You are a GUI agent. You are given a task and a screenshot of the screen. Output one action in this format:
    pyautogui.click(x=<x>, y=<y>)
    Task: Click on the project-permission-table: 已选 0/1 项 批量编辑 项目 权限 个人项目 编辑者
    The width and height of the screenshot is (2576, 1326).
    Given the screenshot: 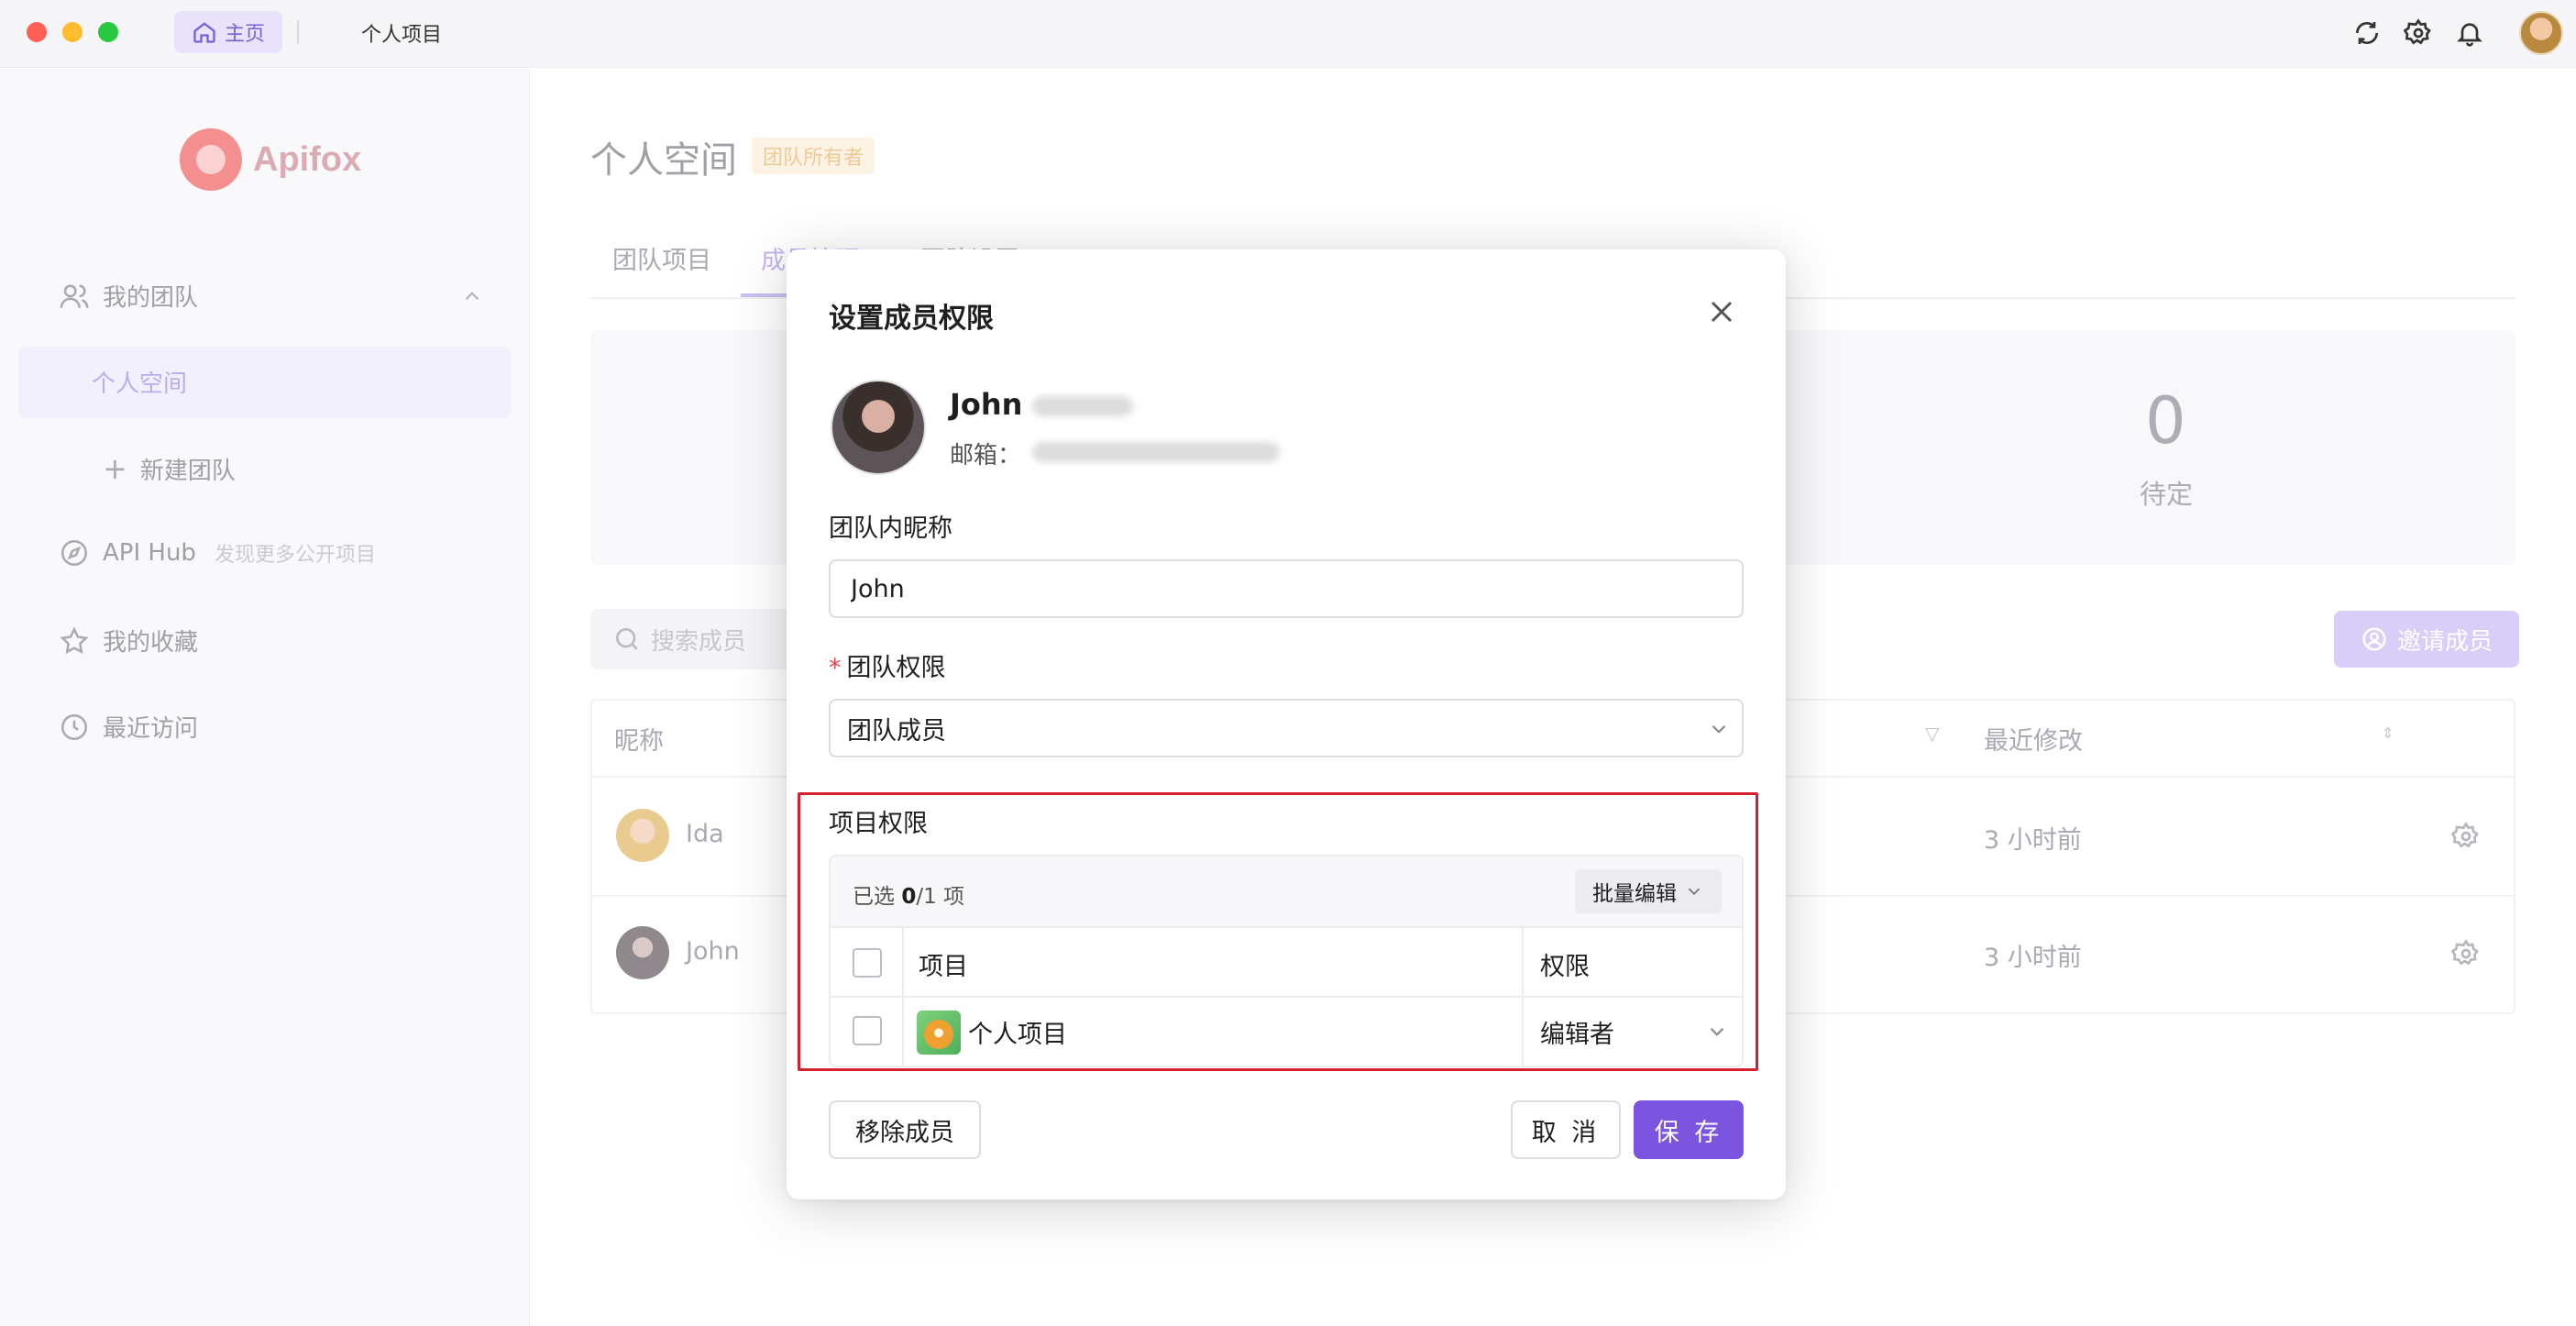 What is the action you would take?
    pyautogui.click(x=1286, y=961)
    